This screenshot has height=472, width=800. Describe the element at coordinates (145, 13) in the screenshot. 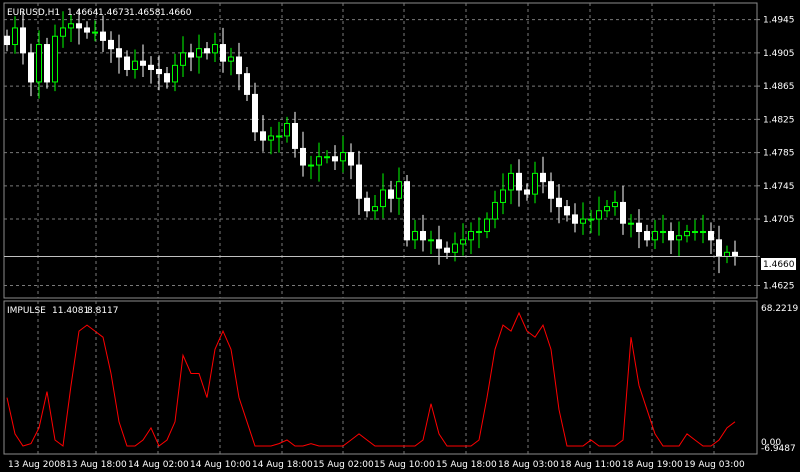

I see `price-low-value: 1.4658` at that location.